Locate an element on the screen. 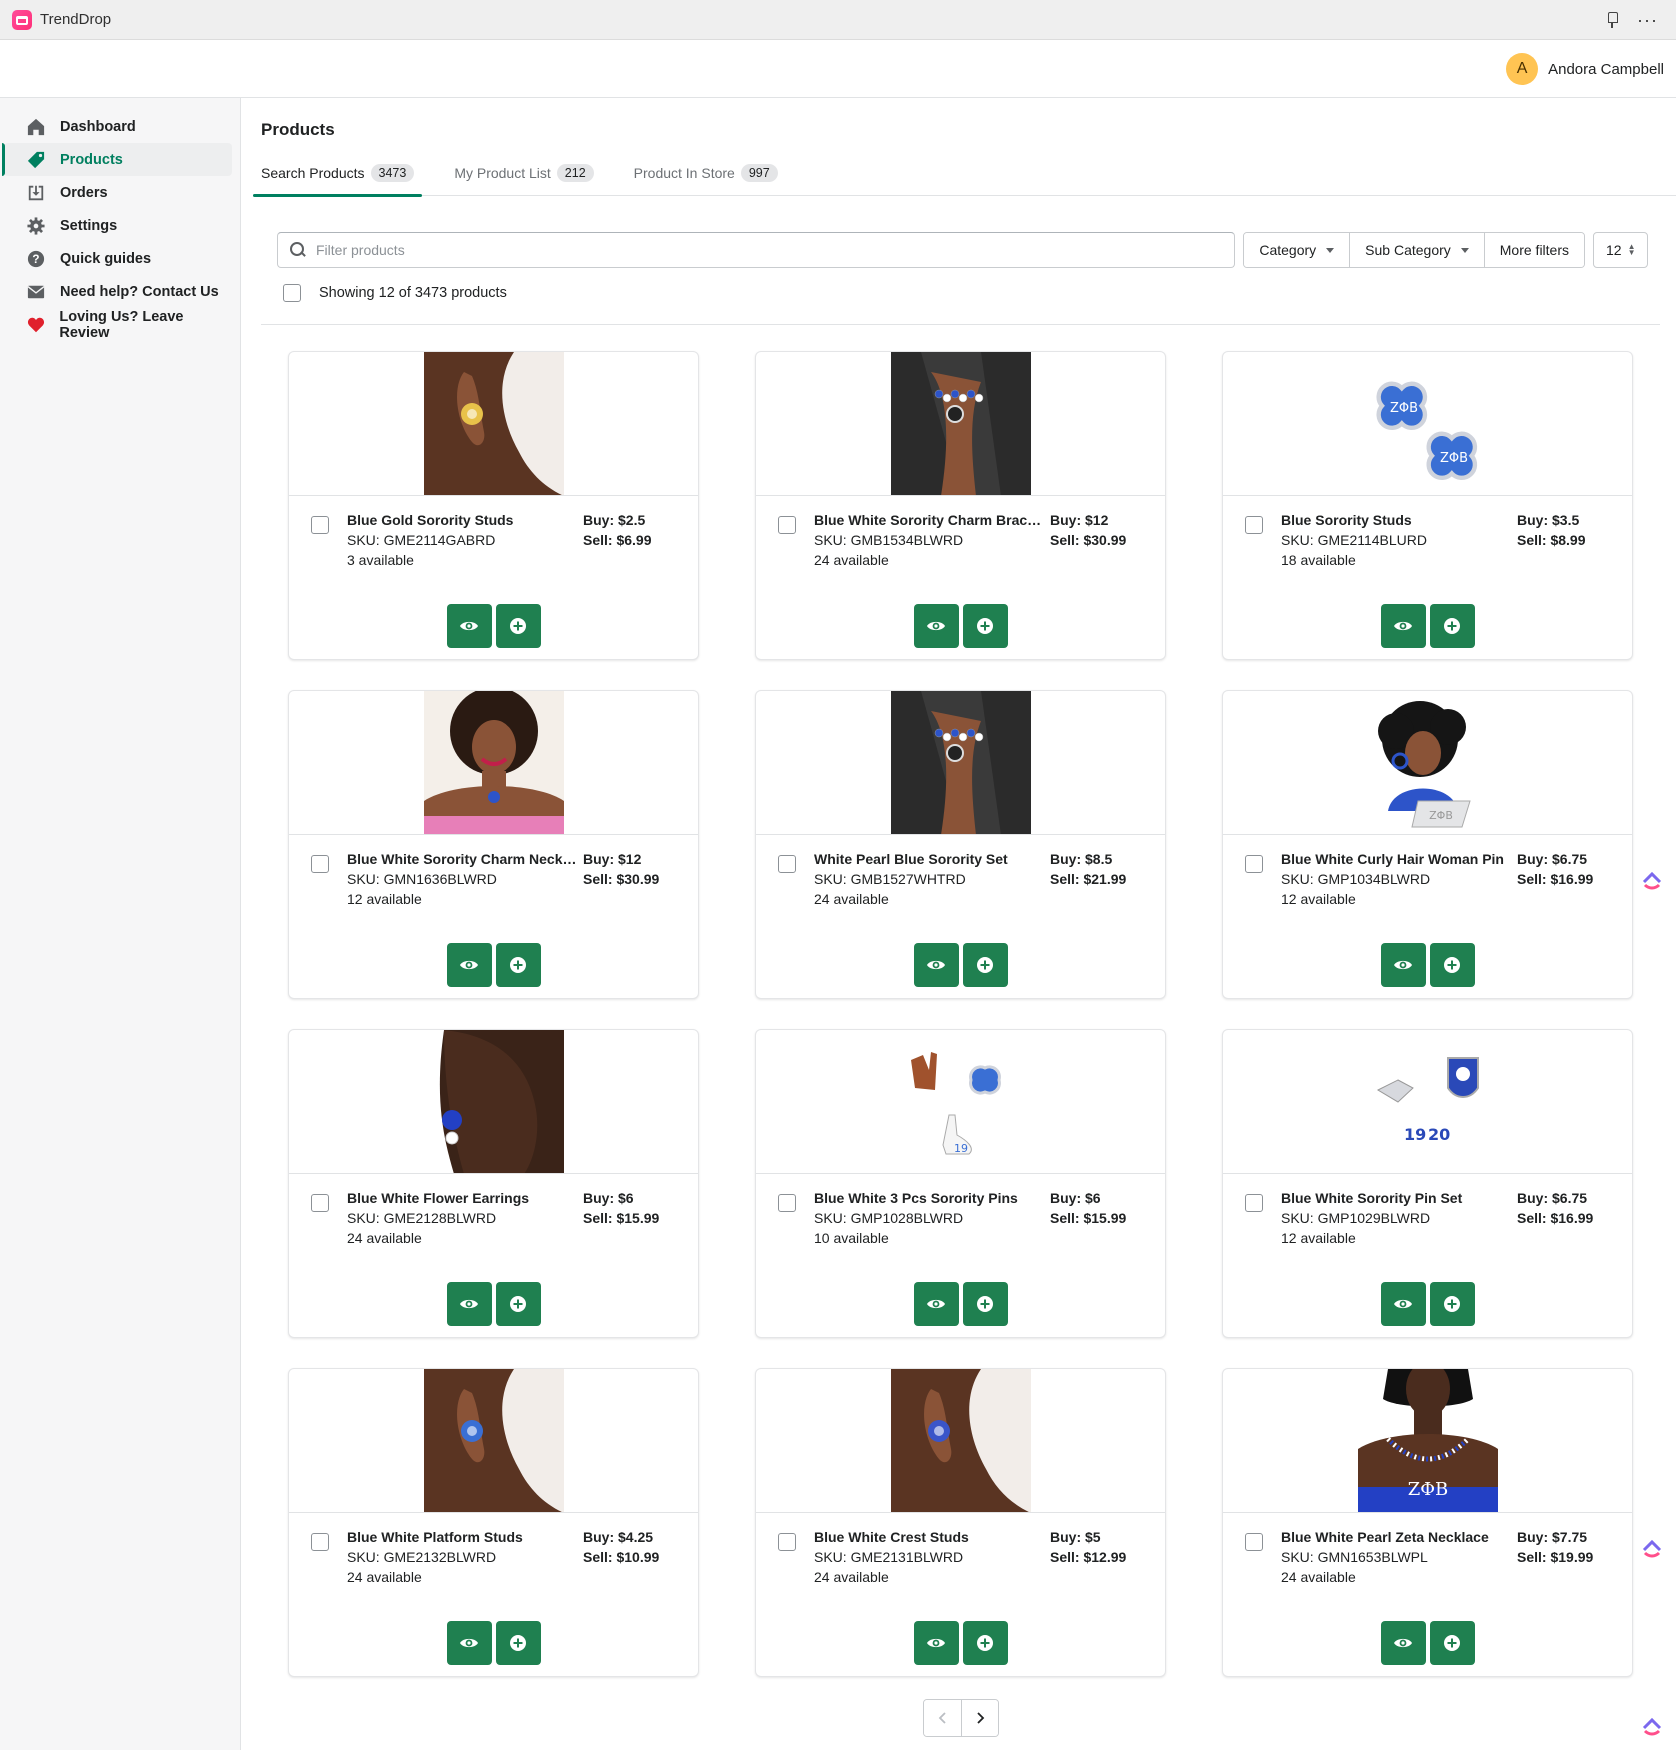  chevron-left-icon is located at coordinates (942, 1718).